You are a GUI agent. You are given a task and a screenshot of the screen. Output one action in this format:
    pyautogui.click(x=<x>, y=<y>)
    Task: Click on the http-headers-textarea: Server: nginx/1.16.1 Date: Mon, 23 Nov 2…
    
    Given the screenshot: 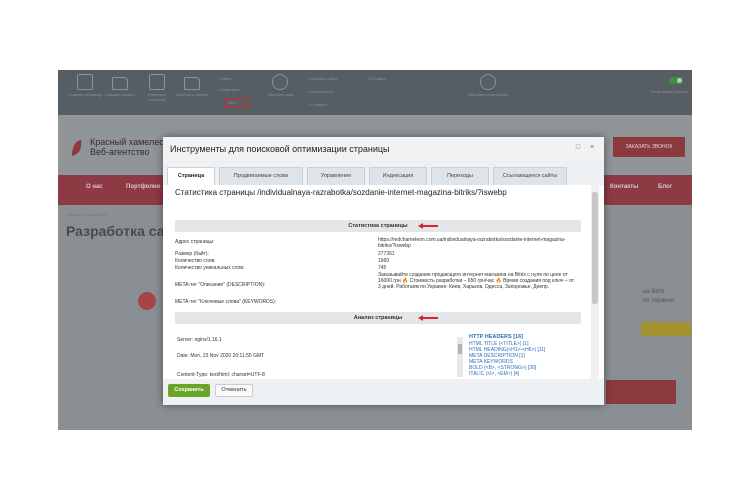 What is the action you would take?
    pyautogui.click(x=320, y=356)
    